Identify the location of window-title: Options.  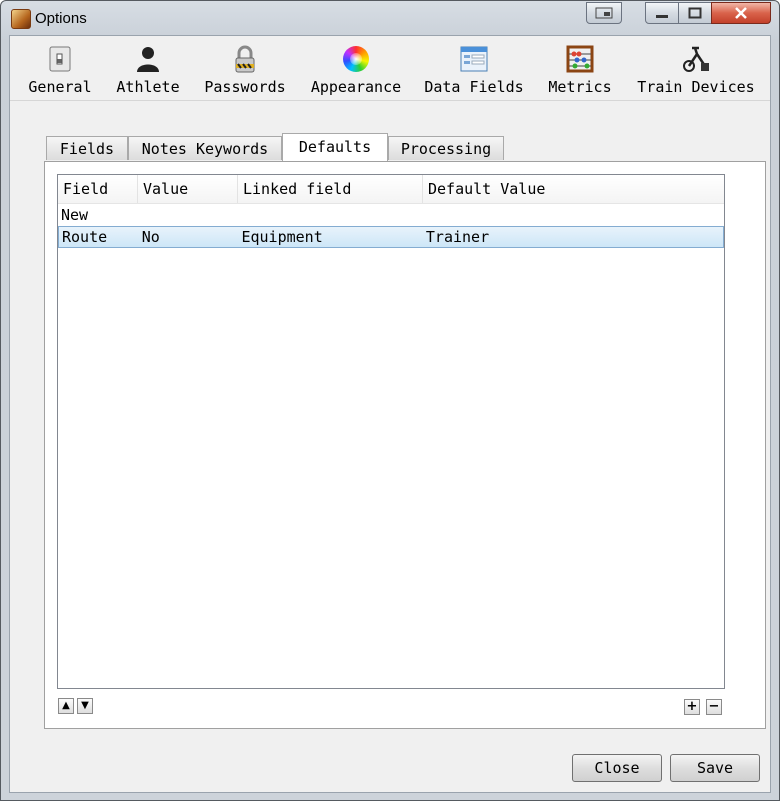
(61, 18).